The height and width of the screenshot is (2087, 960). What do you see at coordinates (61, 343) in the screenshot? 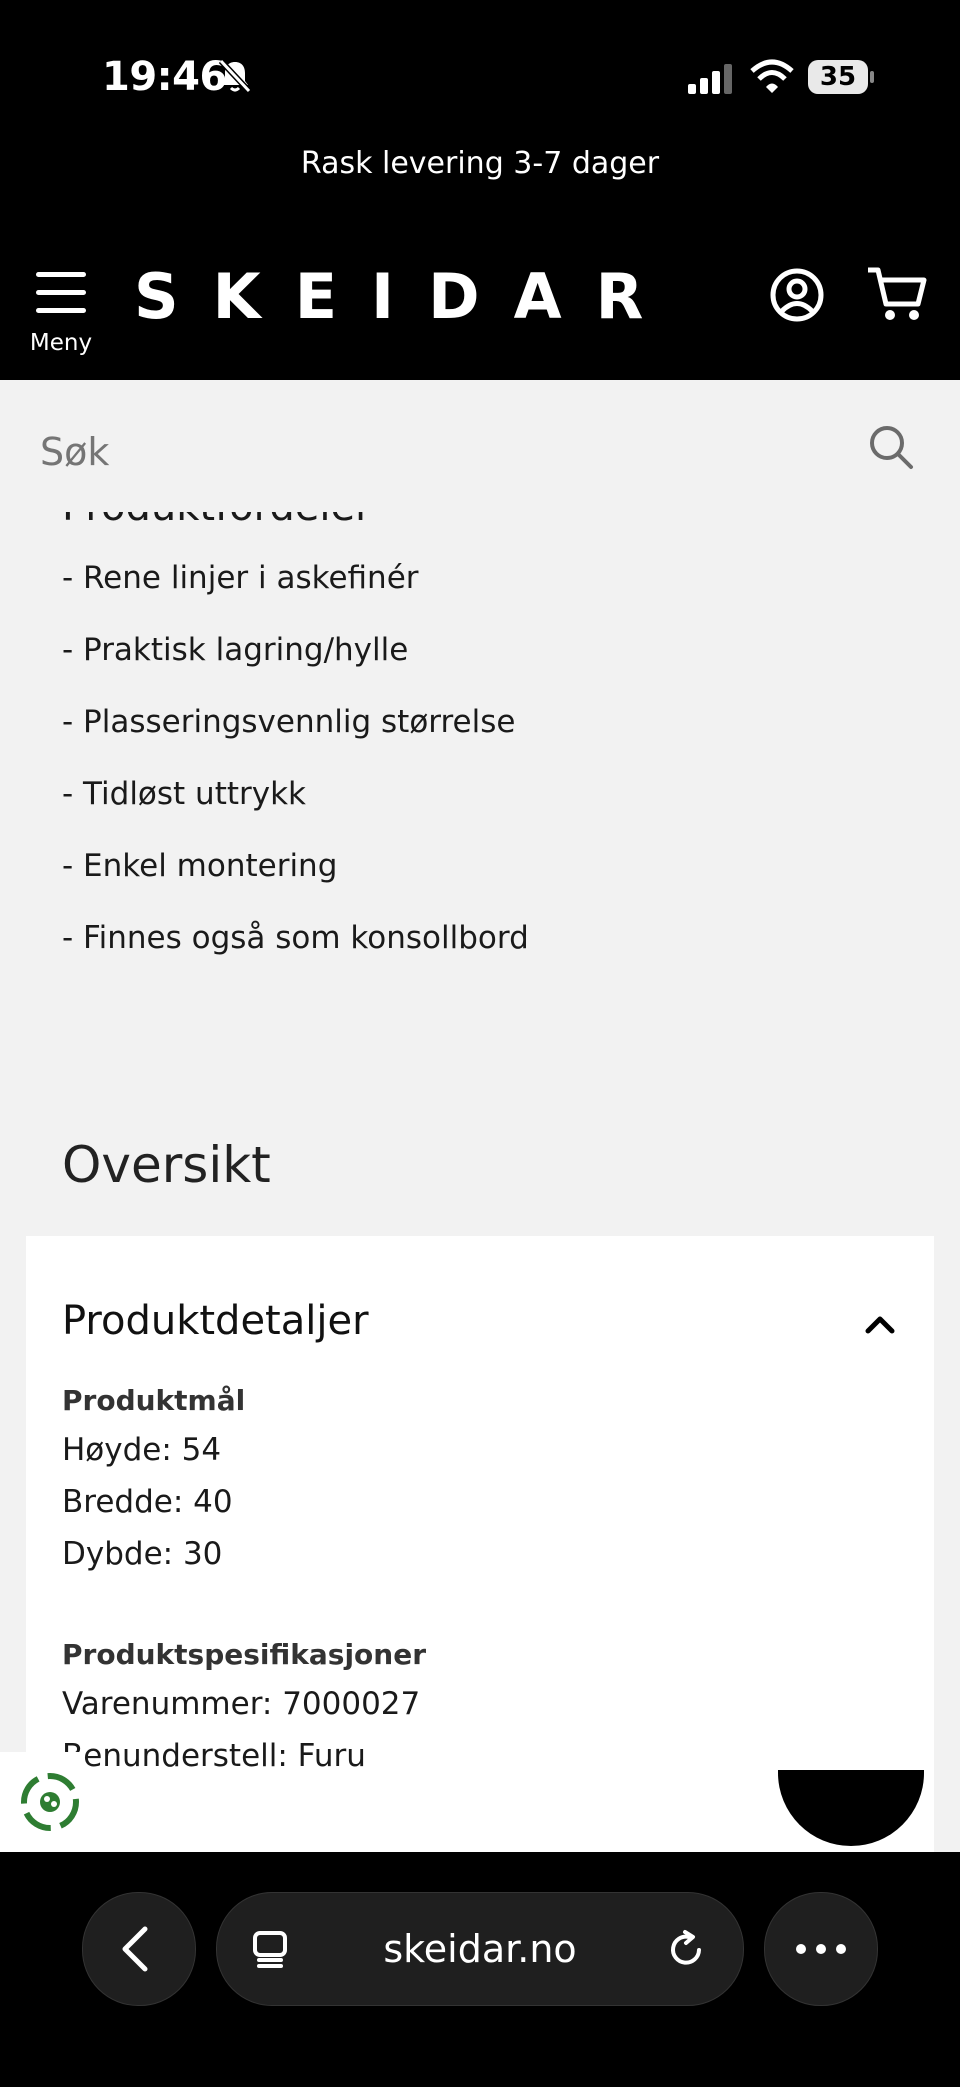
I see `menu-label: Meny` at bounding box center [61, 343].